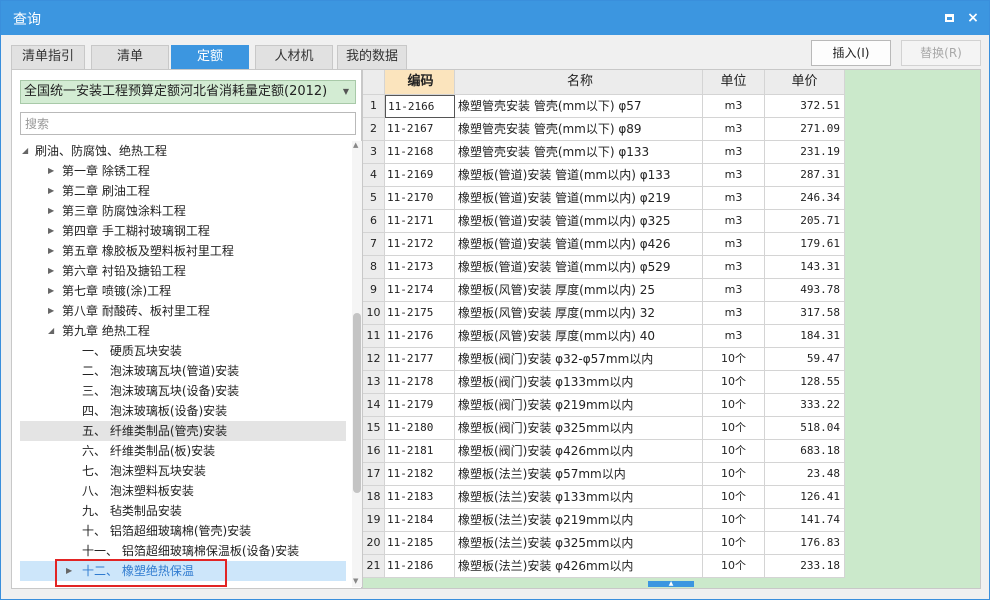 This screenshot has height=600, width=990. I want to click on tab-list-guide: 清单指引, so click(48, 57).